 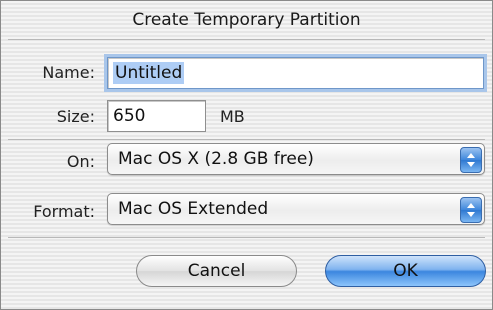 I want to click on buttons-separator, so click(x=246, y=237).